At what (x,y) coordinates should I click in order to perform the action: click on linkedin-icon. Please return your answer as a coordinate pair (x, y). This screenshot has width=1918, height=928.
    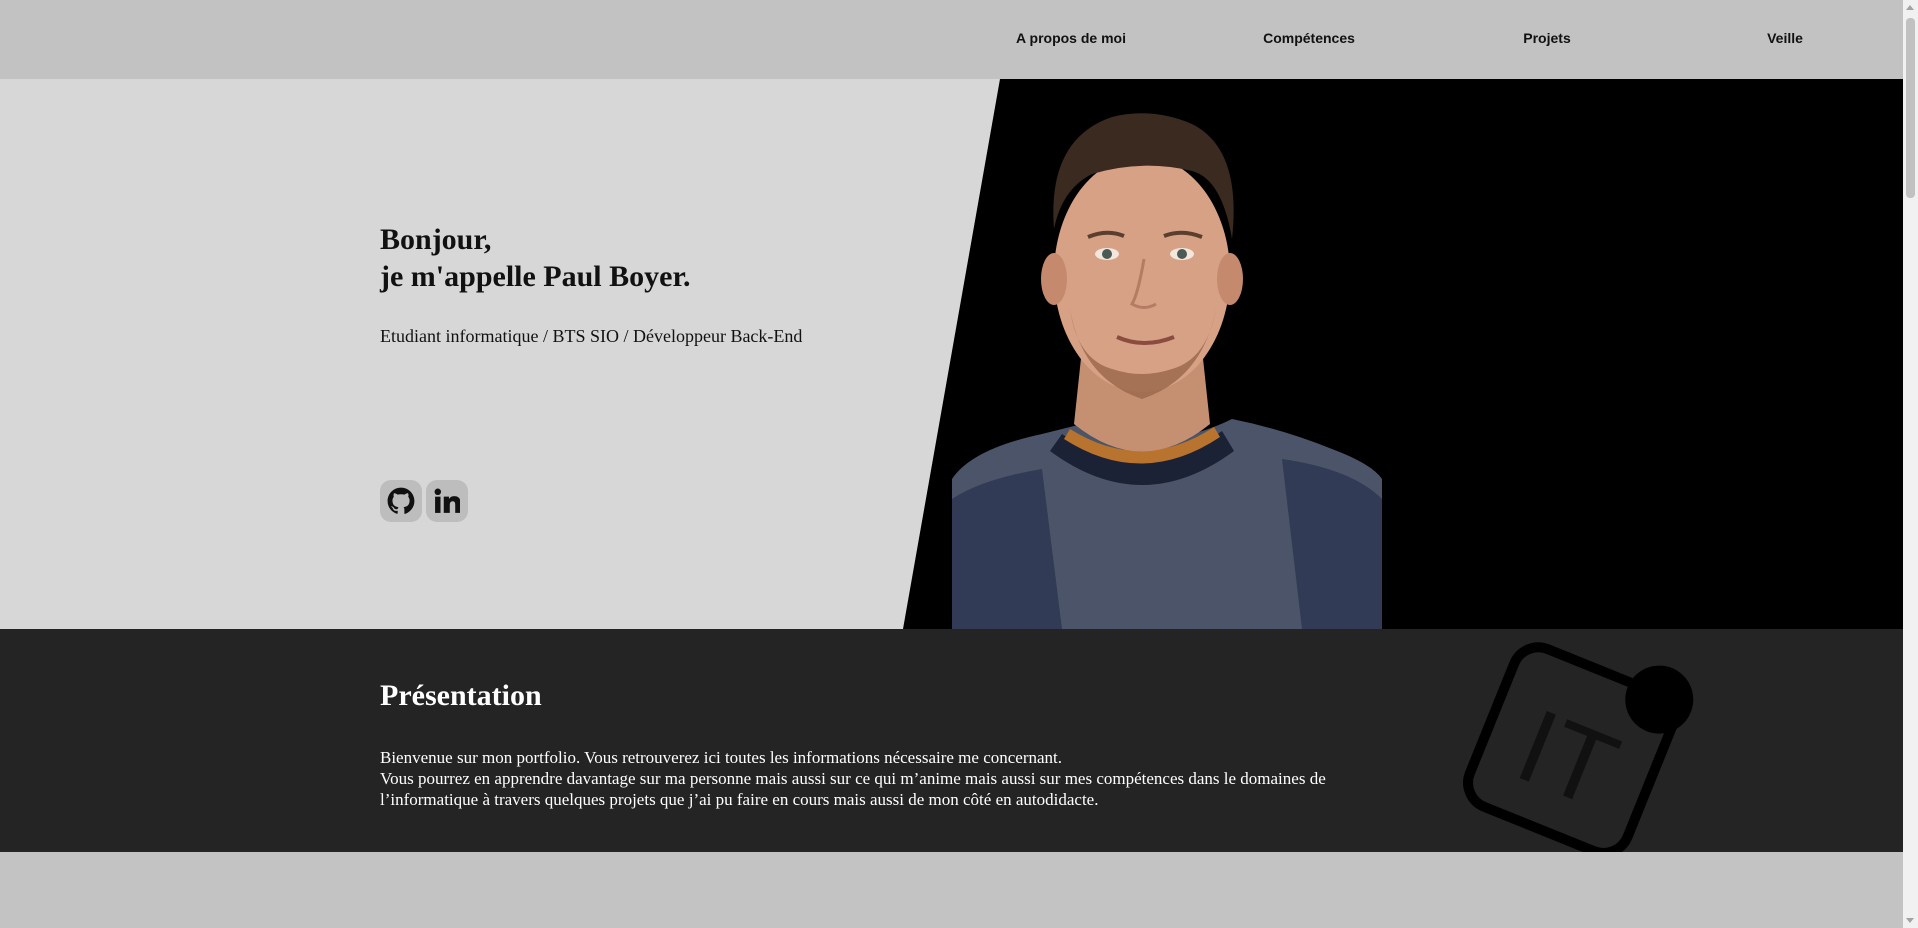
    Looking at the image, I should click on (447, 500).